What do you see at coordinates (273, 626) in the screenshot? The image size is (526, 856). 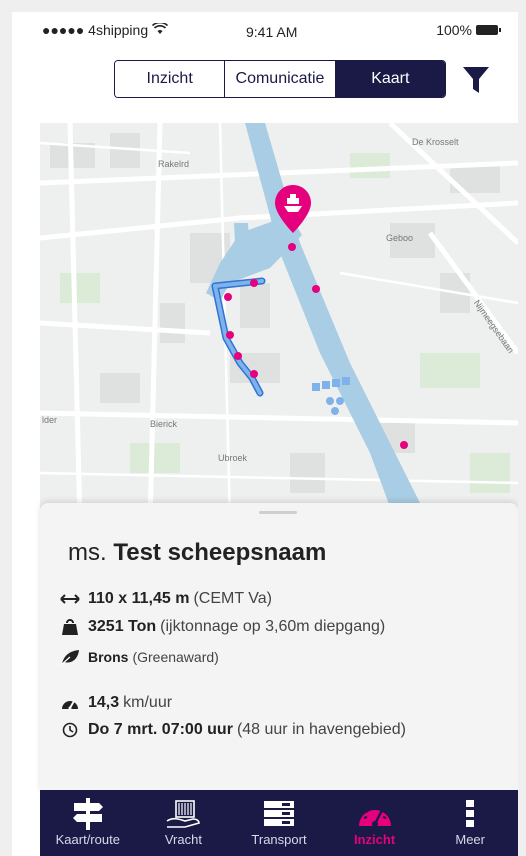 I see `ship-tonnage-note: (ijktonnage op 3,60m diepgang)` at bounding box center [273, 626].